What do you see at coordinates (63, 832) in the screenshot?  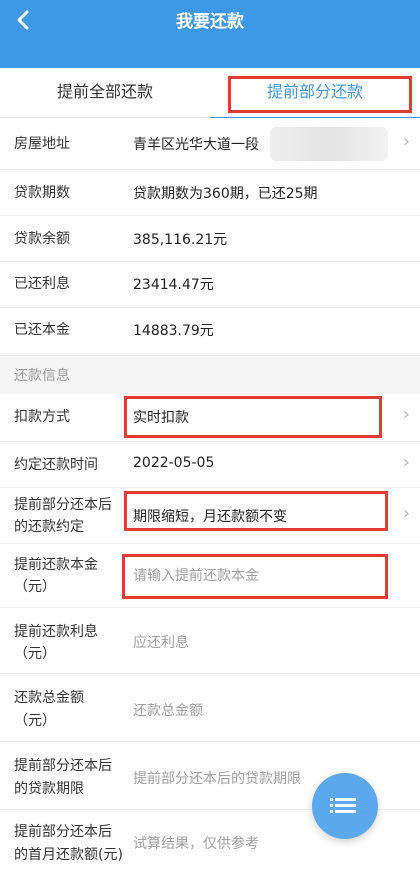 I see `first-month-label-line1: 提前部分还本后` at bounding box center [63, 832].